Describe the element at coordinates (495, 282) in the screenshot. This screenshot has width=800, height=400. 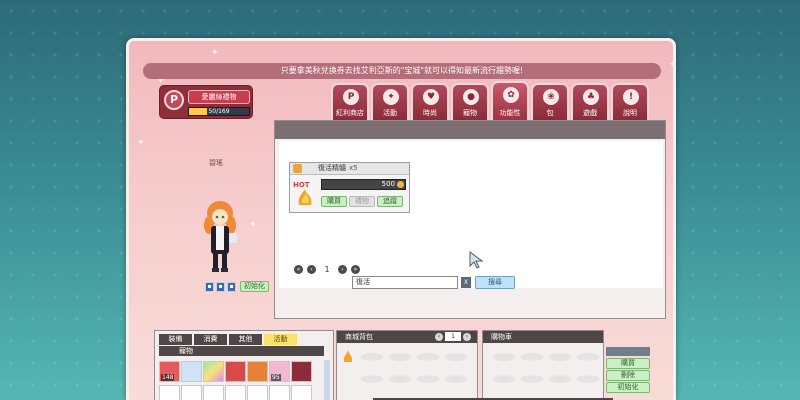
I see `search-button: 搜尋` at that location.